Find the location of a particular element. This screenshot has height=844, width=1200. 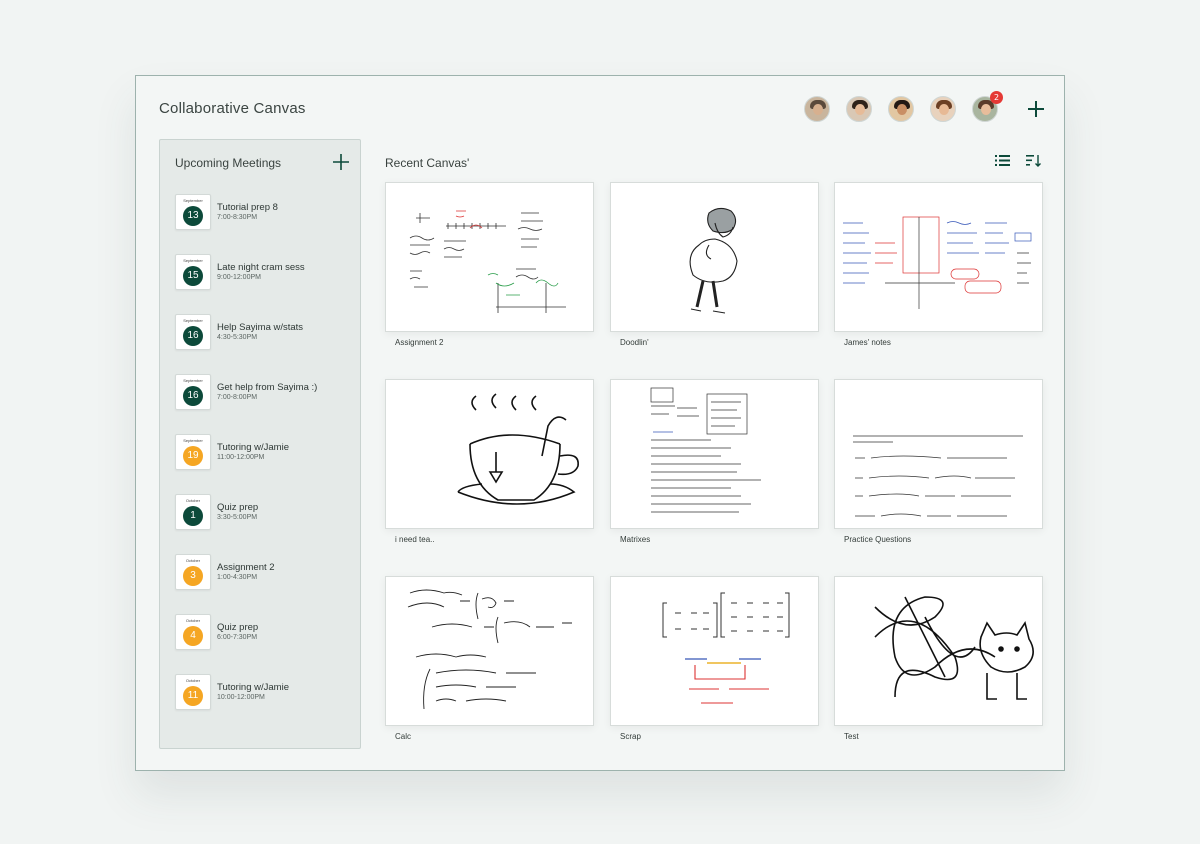

calendar-icon: September 13 is located at coordinates (193, 212).